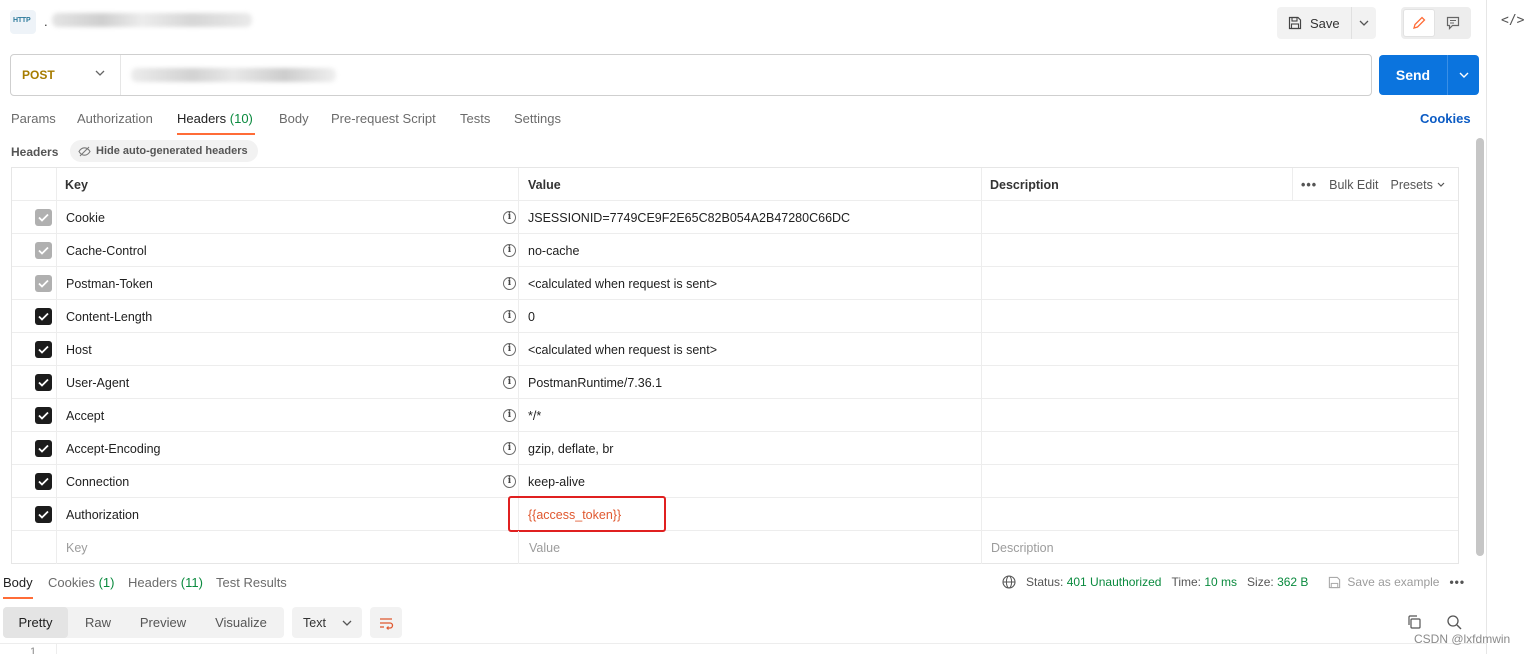 This screenshot has width=1532, height=654. I want to click on header-value-cell: 0, so click(531, 316).